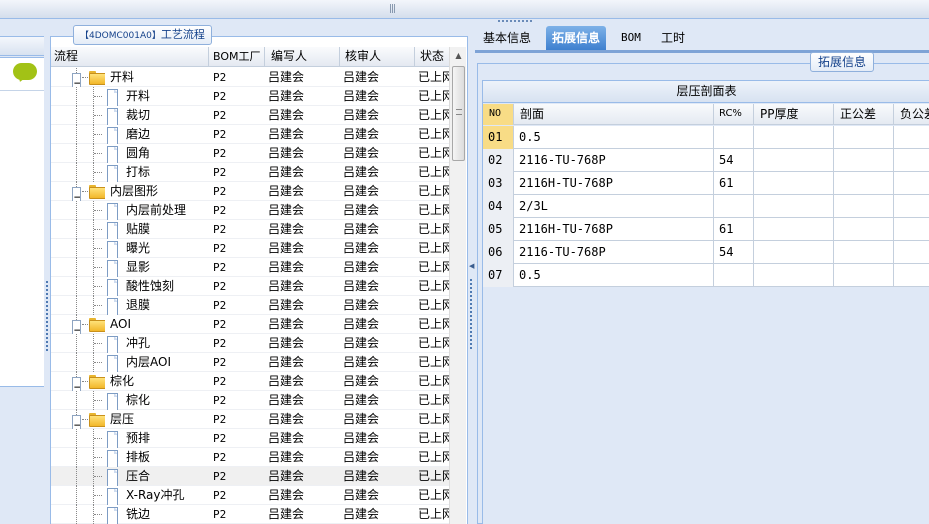 This screenshot has width=929, height=524. Describe the element at coordinates (130, 400) in the screenshot. I see `tree-node: 棕化` at that location.